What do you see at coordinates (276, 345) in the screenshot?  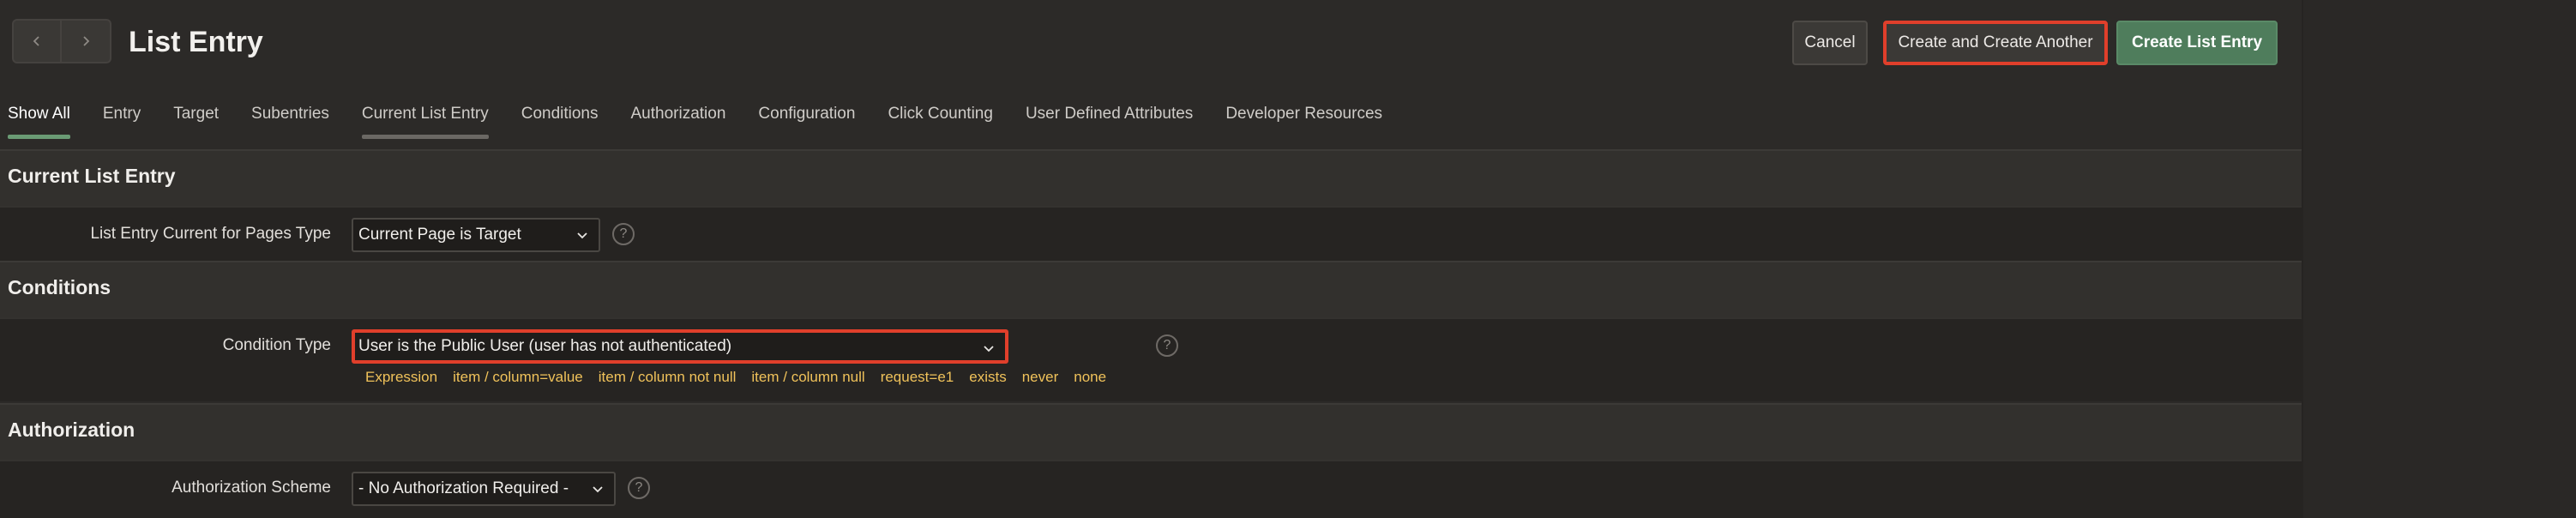 I see `field-label: Condition Type` at bounding box center [276, 345].